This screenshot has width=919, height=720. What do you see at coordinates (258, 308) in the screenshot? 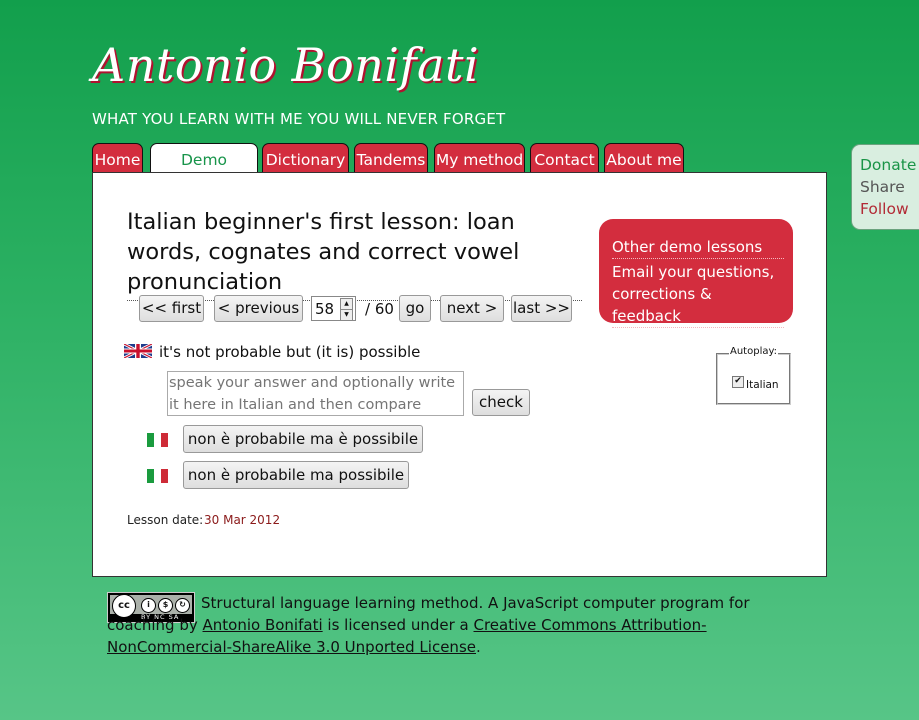
I see `previous-page-button: < previous` at bounding box center [258, 308].